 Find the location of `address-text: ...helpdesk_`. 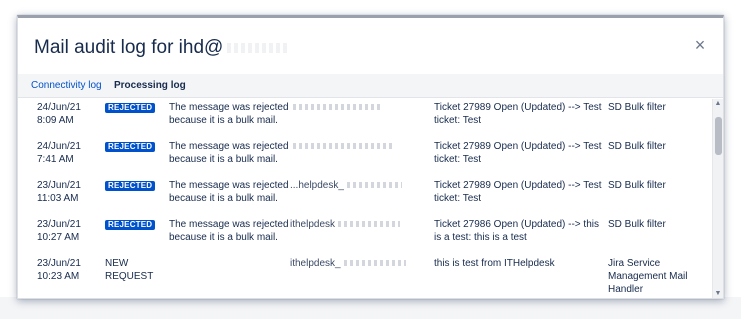

address-text: ...helpdesk_ is located at coordinates (317, 185).